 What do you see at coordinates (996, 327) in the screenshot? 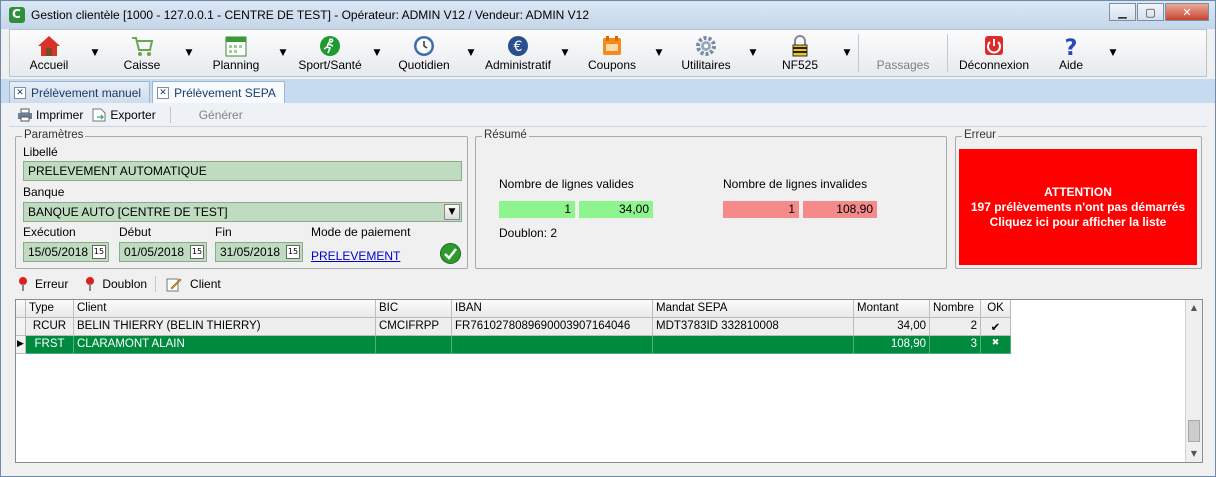
I see `cell-ok-check-icon: ✔` at bounding box center [996, 327].